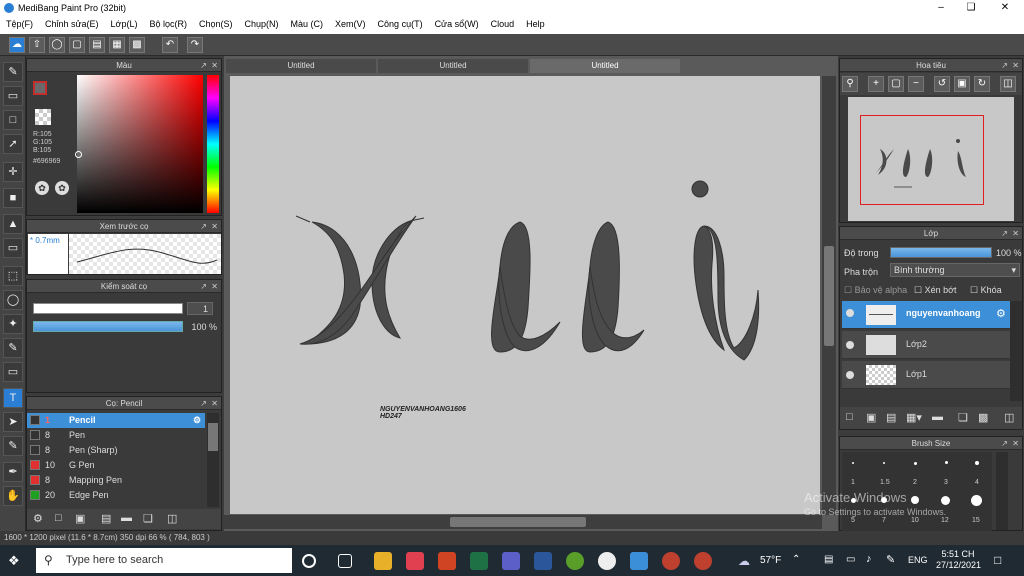 The image size is (1024, 576). I want to click on menu-tools: Công cụ(T), so click(400, 25).